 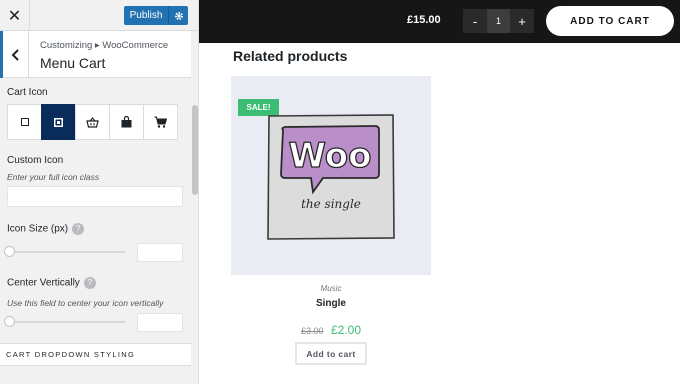 I want to click on gear-icon, so click(x=178, y=15).